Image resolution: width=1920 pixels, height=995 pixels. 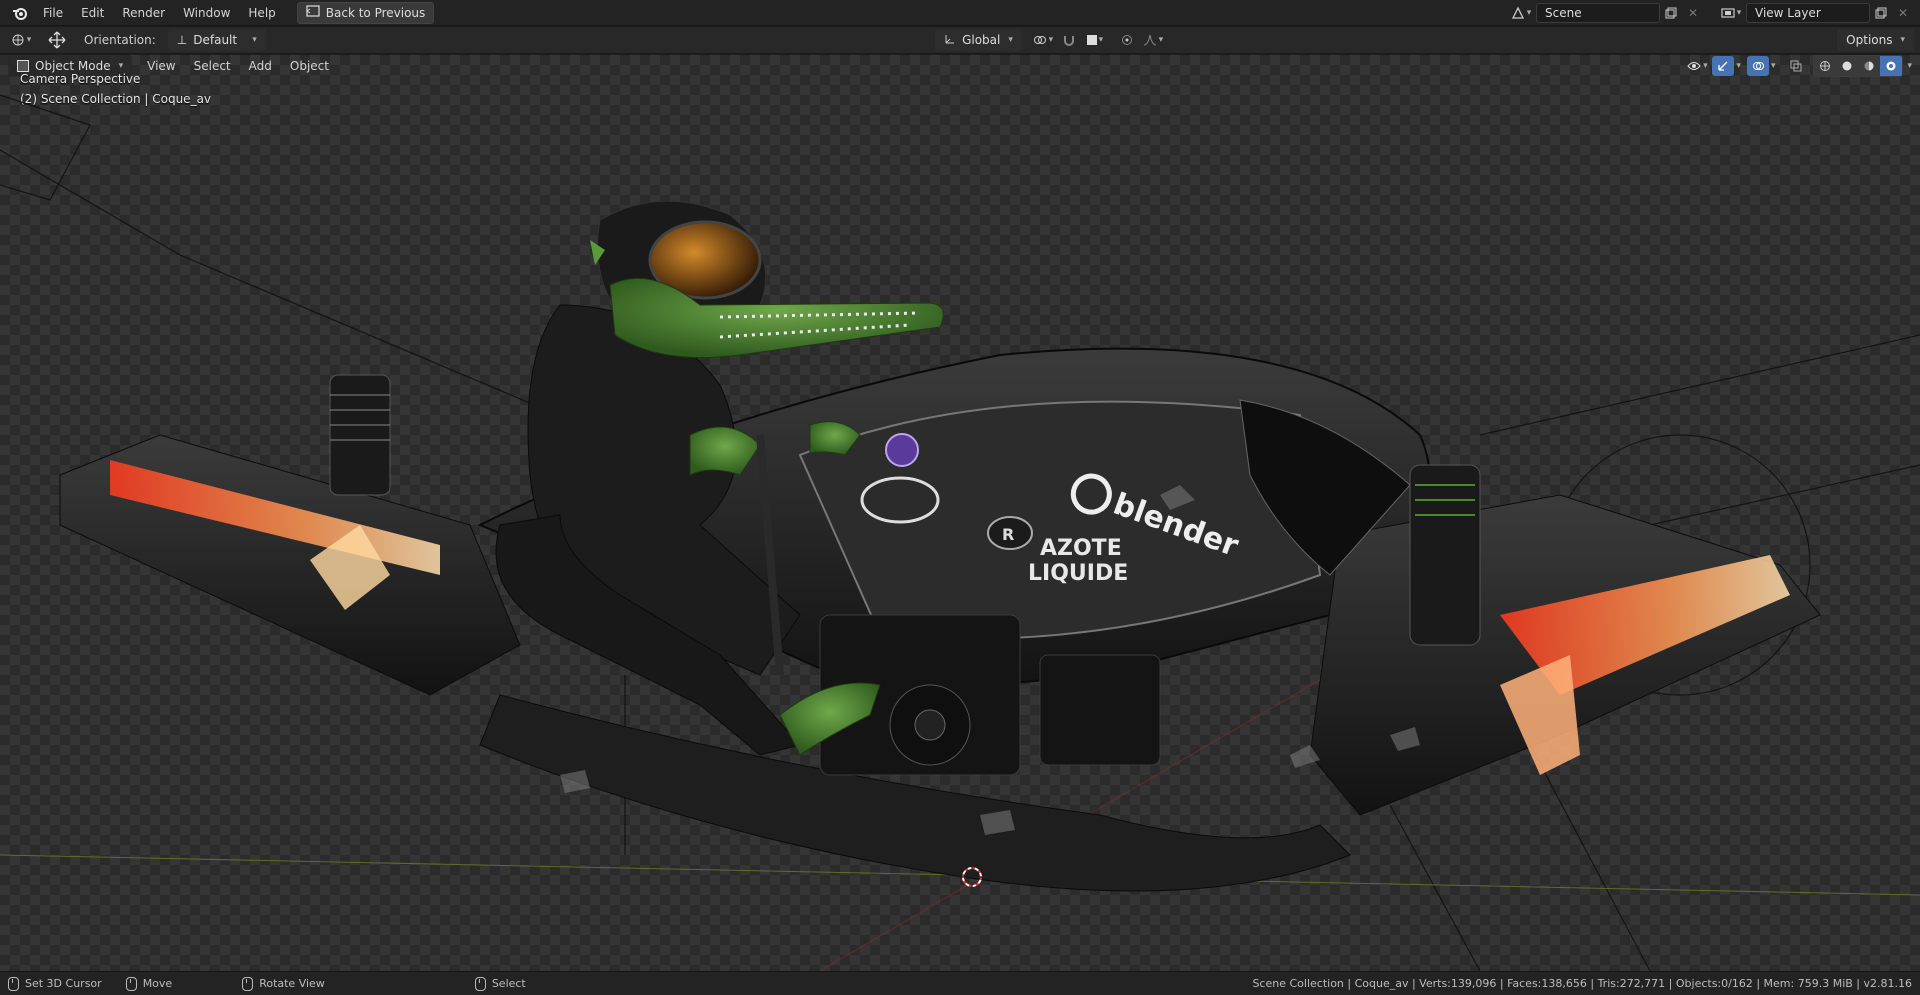 I want to click on right-mouse-icon, so click(x=480, y=983).